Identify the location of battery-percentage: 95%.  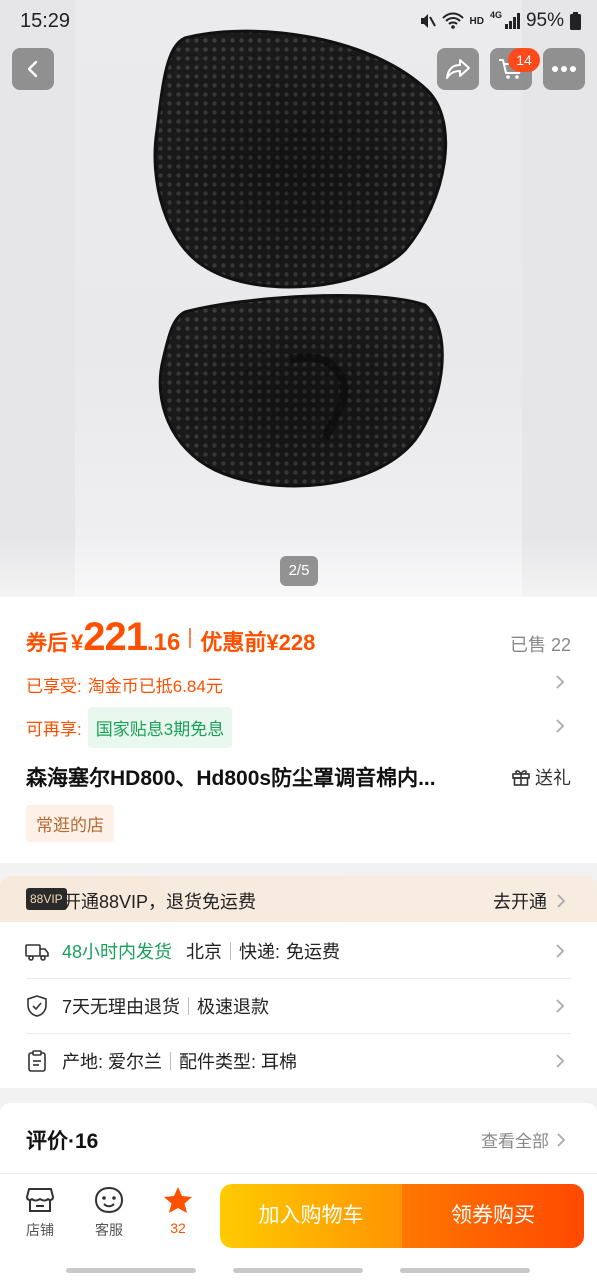
(544, 20).